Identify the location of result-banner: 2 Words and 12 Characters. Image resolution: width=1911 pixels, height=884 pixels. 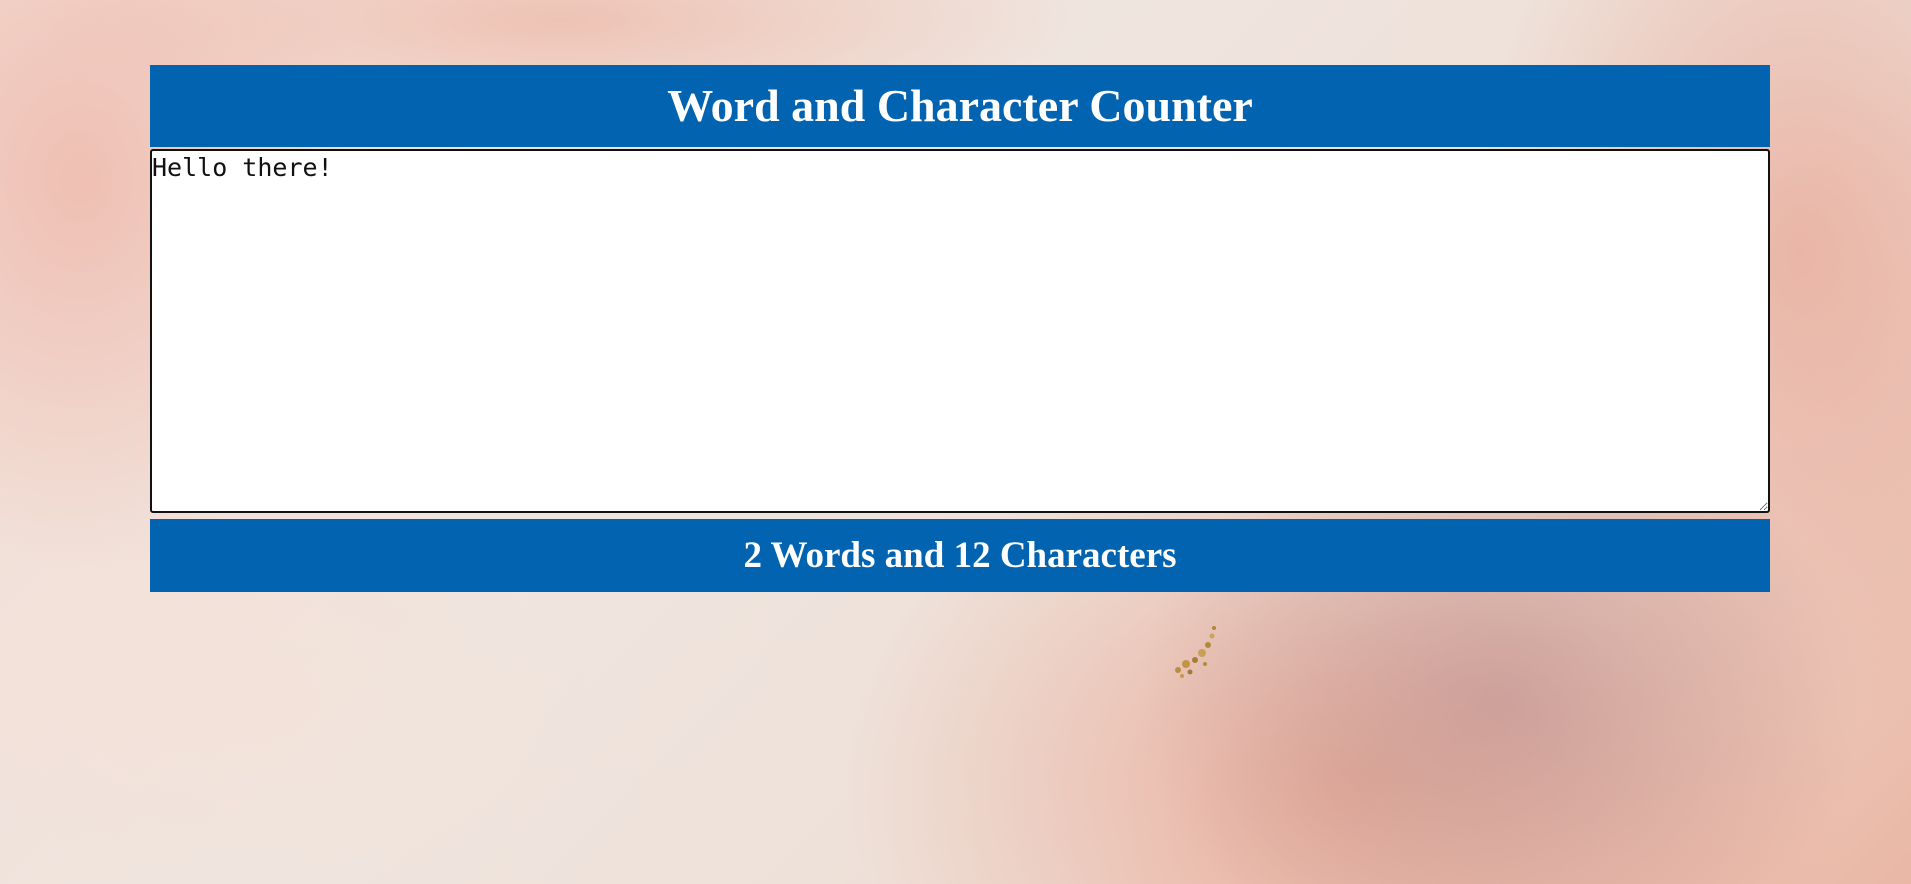
(960, 555).